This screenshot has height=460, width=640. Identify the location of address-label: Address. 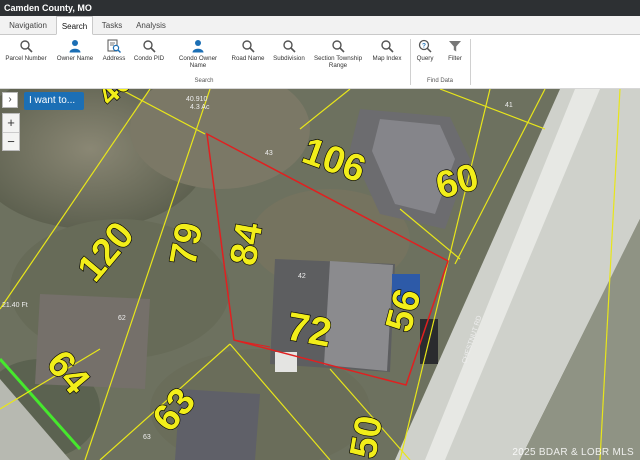
(114, 58).